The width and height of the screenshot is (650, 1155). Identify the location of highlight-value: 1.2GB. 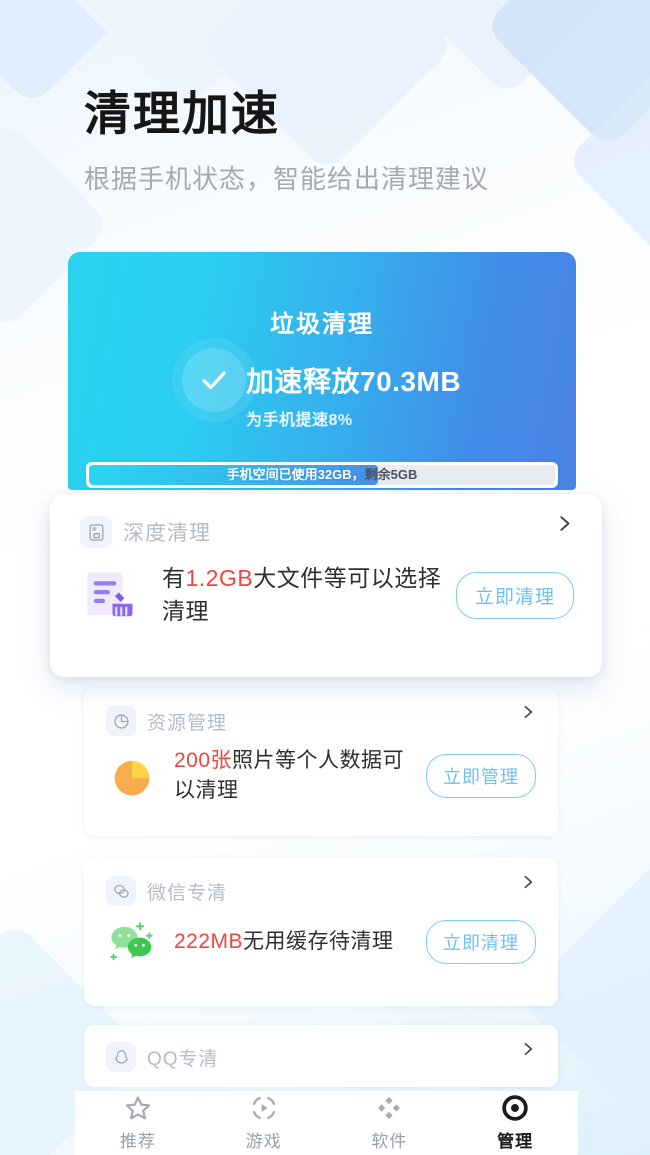
(219, 578).